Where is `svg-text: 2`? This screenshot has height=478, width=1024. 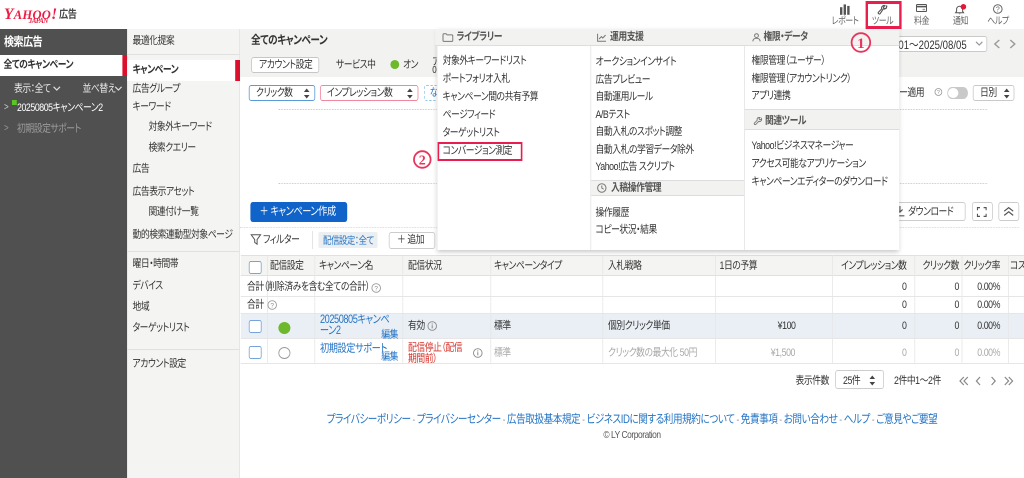 svg-text: 2 is located at coordinates (422, 160).